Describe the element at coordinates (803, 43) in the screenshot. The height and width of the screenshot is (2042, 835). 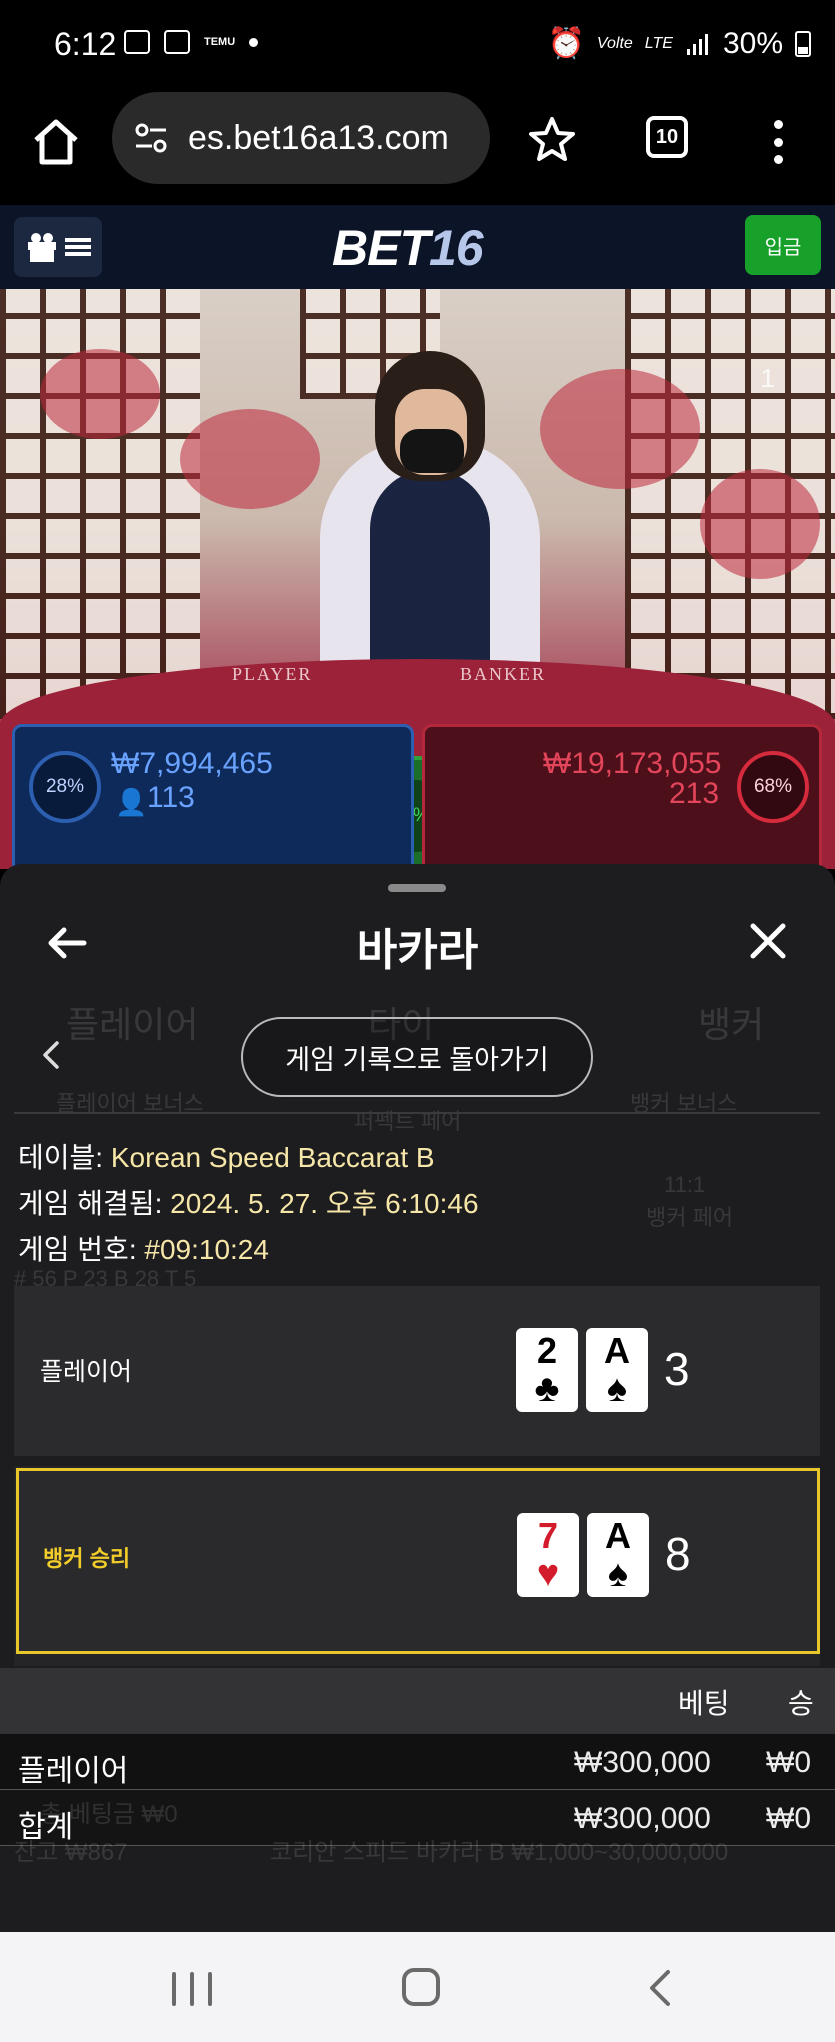
I see `battery-icon` at that location.